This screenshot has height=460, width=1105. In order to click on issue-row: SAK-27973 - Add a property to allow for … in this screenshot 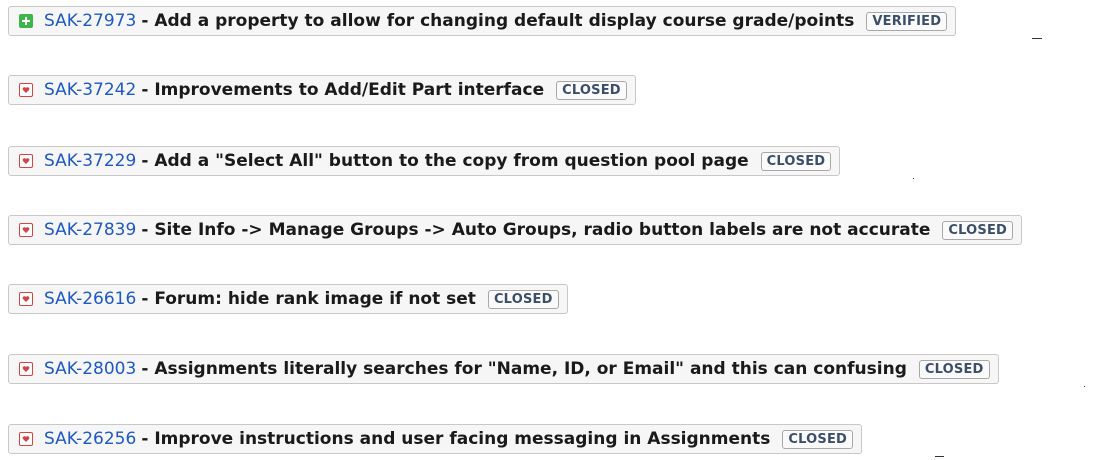, I will do `click(482, 21)`.